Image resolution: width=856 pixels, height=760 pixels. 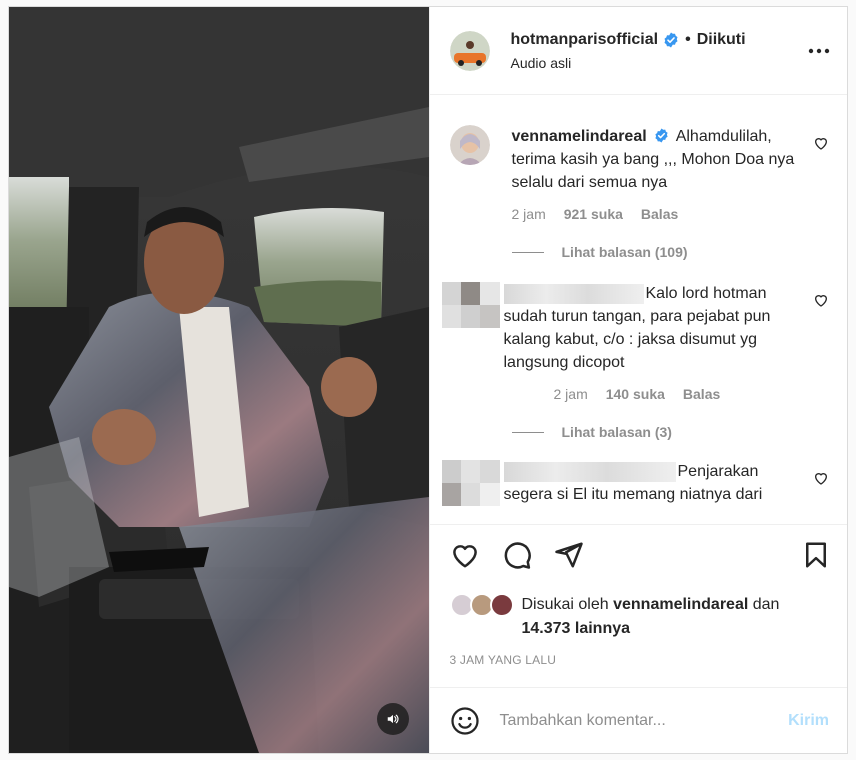 I want to click on audio-label: Audio asli, so click(x=659, y=63).